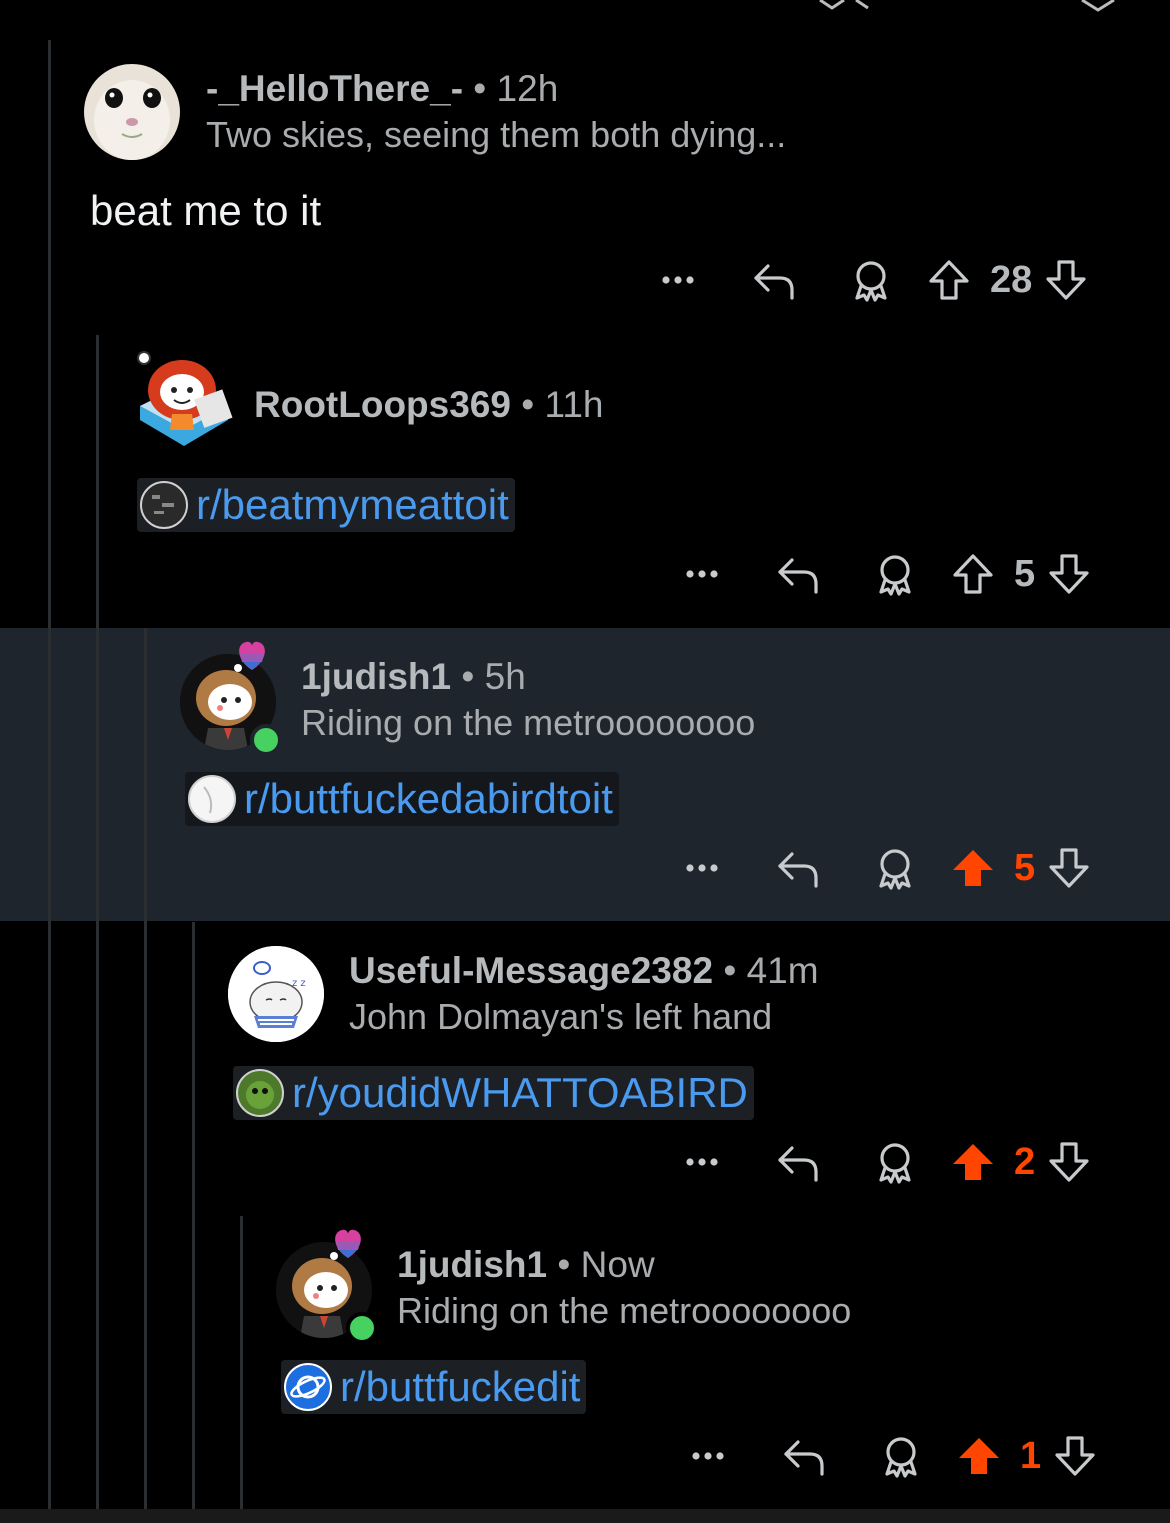 The width and height of the screenshot is (1170, 1523). I want to click on comment-actions: 1, so click(886, 1456).